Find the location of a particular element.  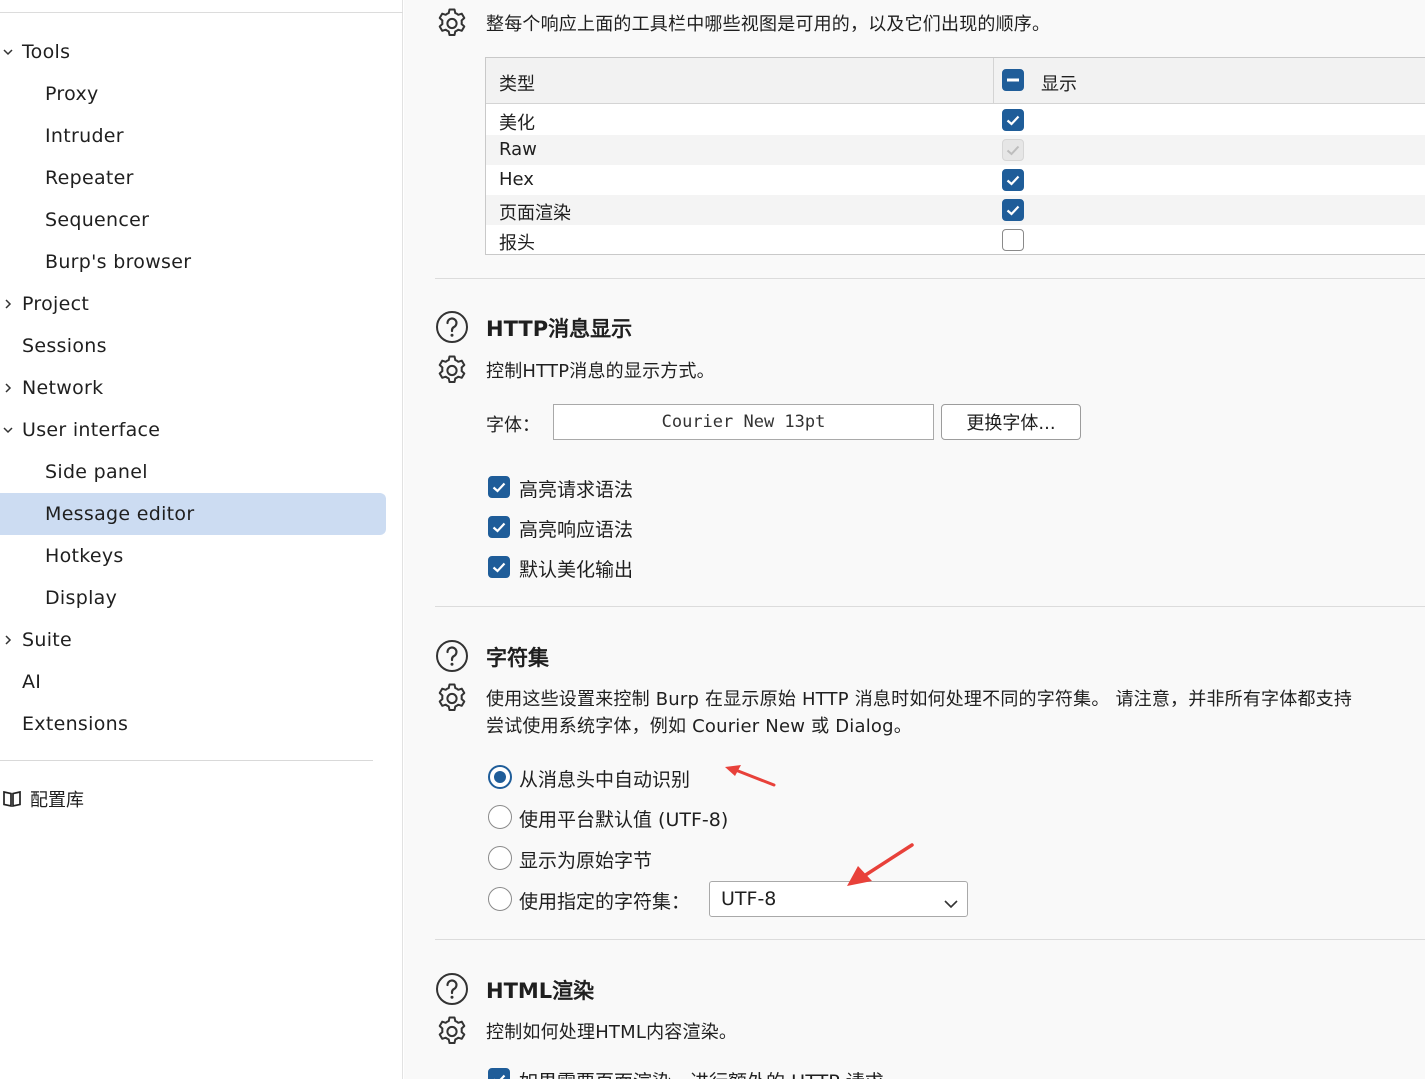

views-description: 整每个响应上面的工具栏中哪些视图是可用的，以及它们出现的顺序。 is located at coordinates (768, 24).